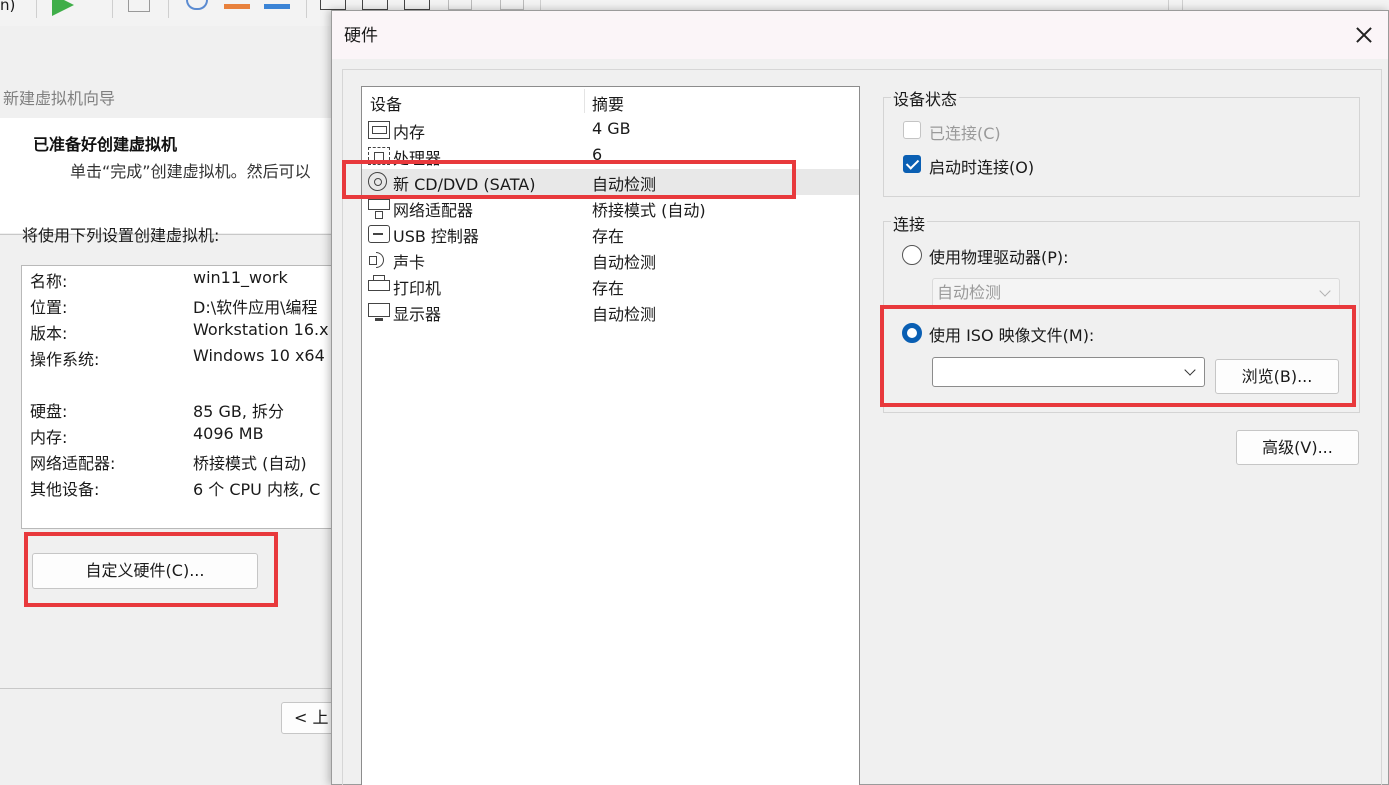  I want to click on unity-icon, so click(417, 5).